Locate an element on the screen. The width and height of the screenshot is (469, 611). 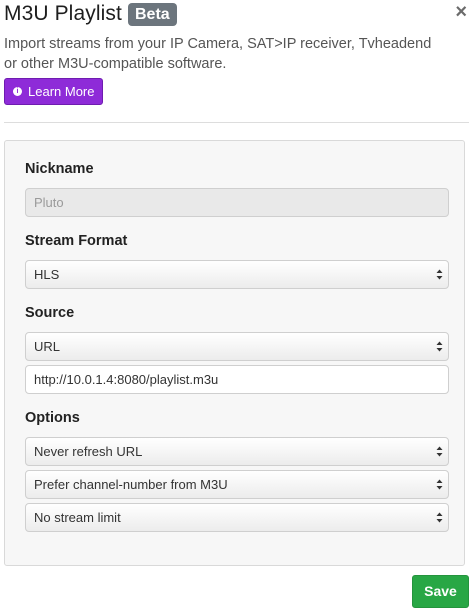
info-circle-icon: i is located at coordinates (17, 91).